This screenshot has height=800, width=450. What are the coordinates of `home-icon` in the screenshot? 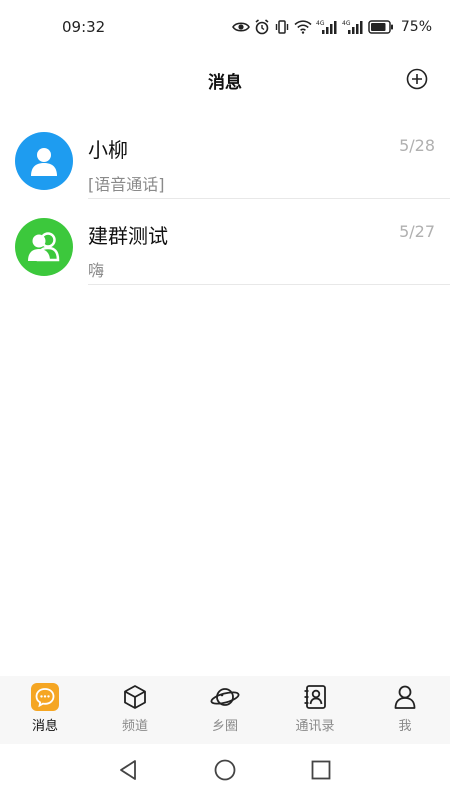 It's located at (225, 770).